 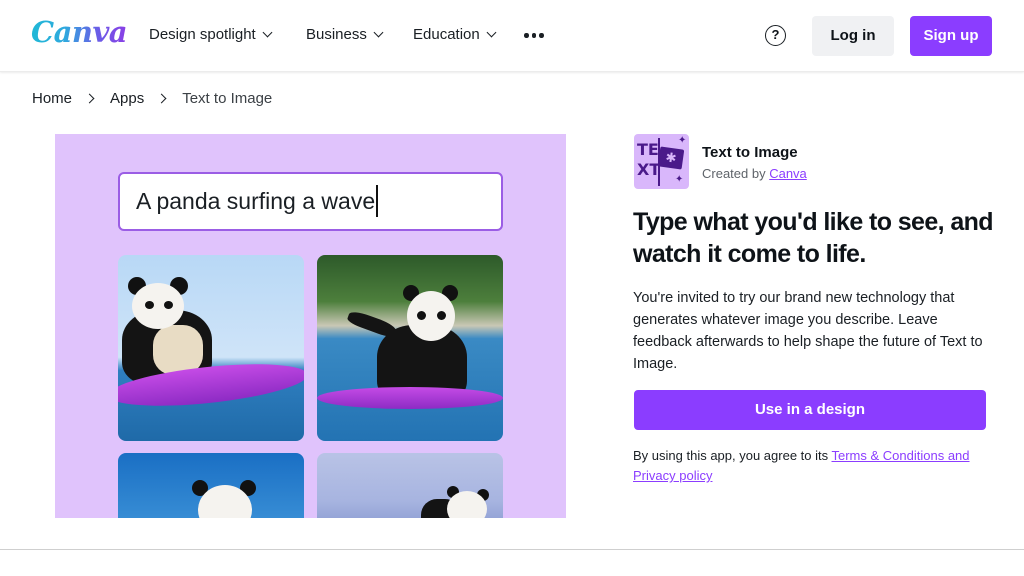 What do you see at coordinates (79, 32) in the screenshot?
I see `canva-logo: Canva` at bounding box center [79, 32].